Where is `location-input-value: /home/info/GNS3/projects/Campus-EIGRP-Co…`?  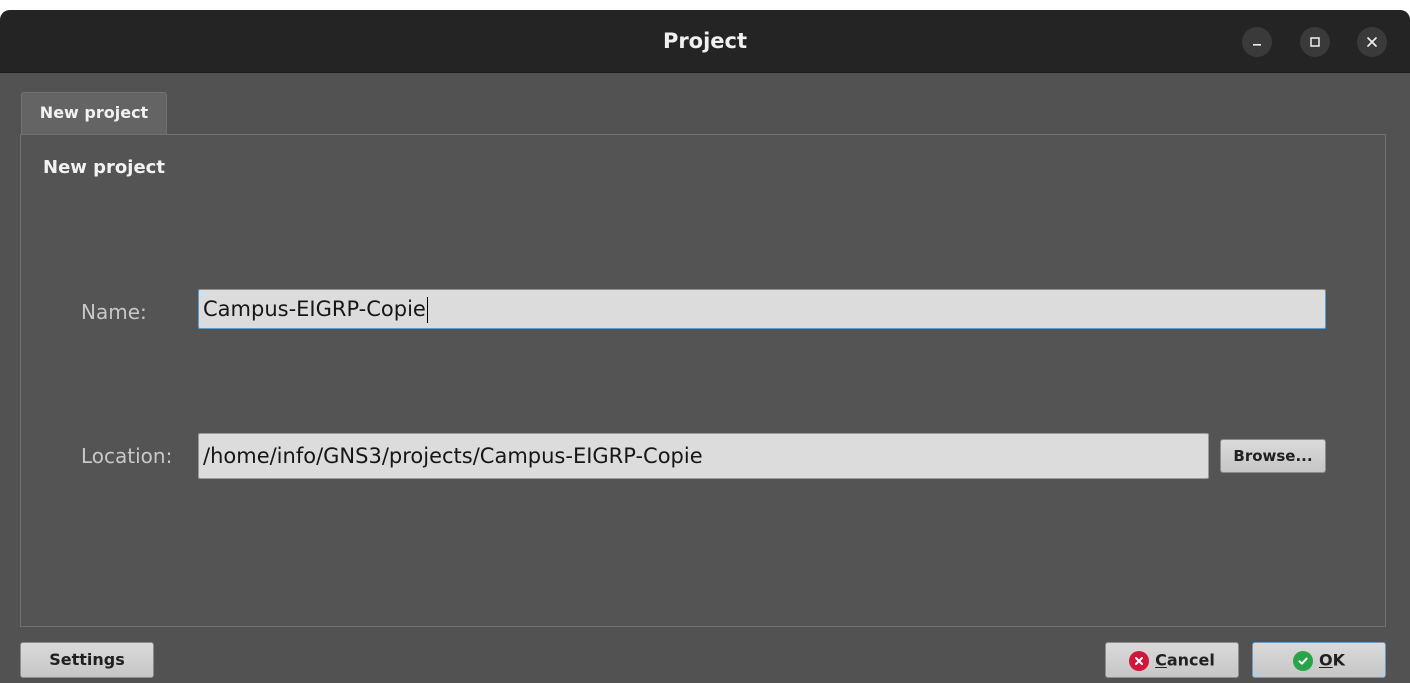
location-input-value: /home/info/GNS3/projects/Campus-EIGRP-Co… is located at coordinates (453, 456).